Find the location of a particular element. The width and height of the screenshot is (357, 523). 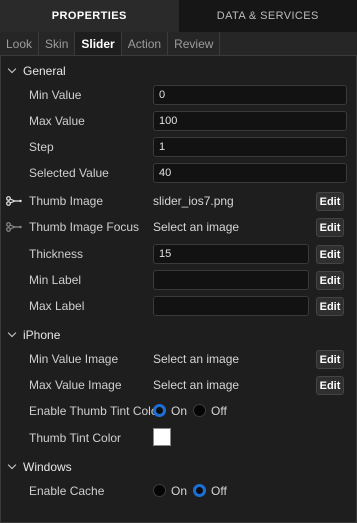

section-iphone-header: iPhone is located at coordinates (178, 335).